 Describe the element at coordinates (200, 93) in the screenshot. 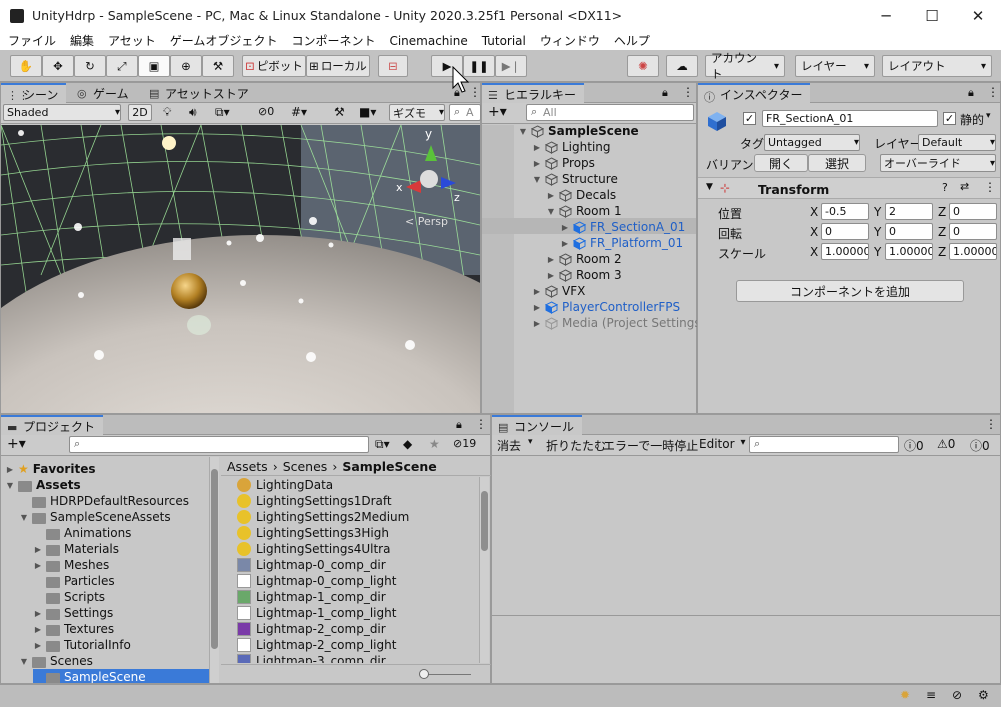

I see `tab-asset-store: ▤ アセットストア` at that location.